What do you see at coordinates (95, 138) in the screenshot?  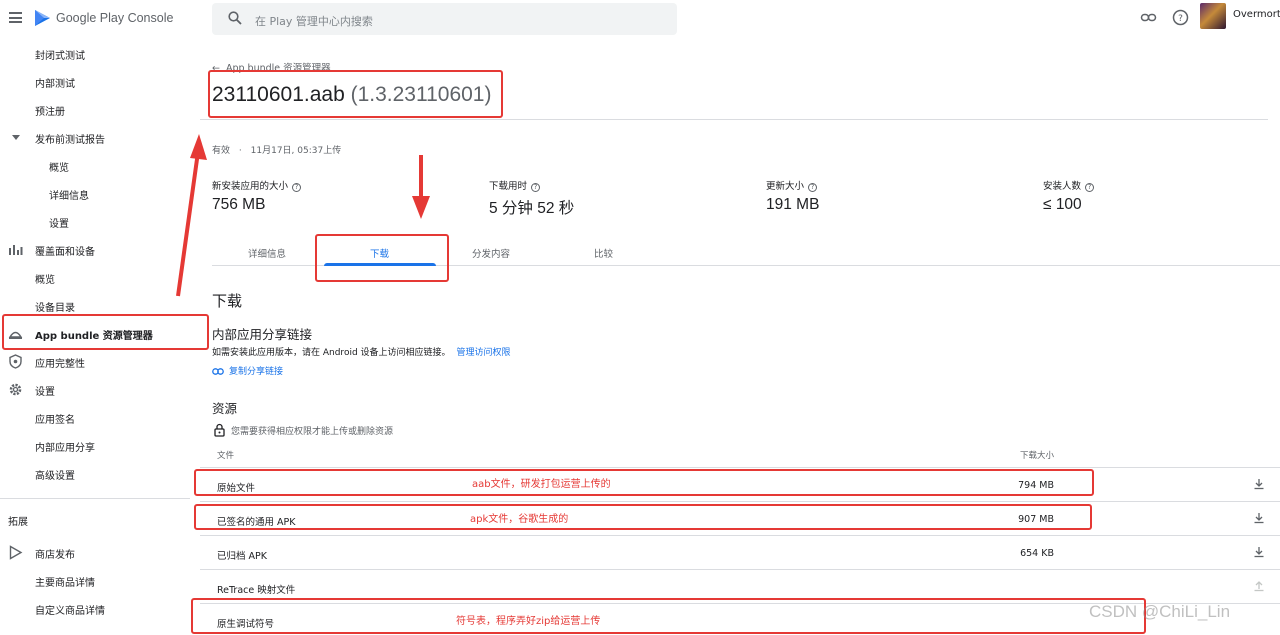 I see `sidebar-item-pre-launch-report: 发布前测试报告` at bounding box center [95, 138].